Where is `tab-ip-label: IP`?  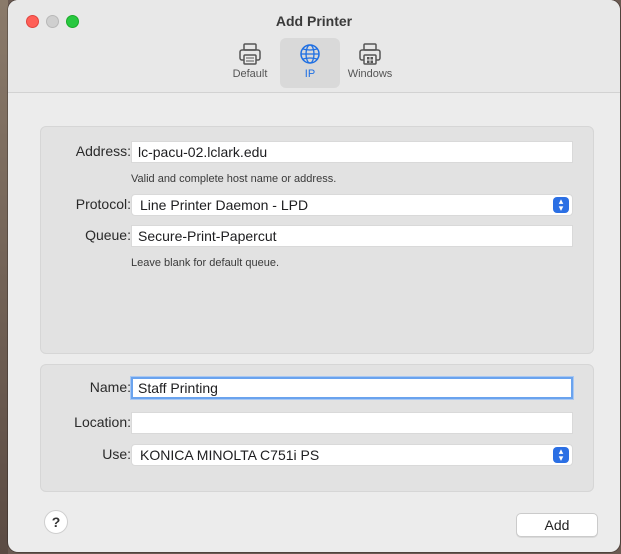 tab-ip-label: IP is located at coordinates (310, 74).